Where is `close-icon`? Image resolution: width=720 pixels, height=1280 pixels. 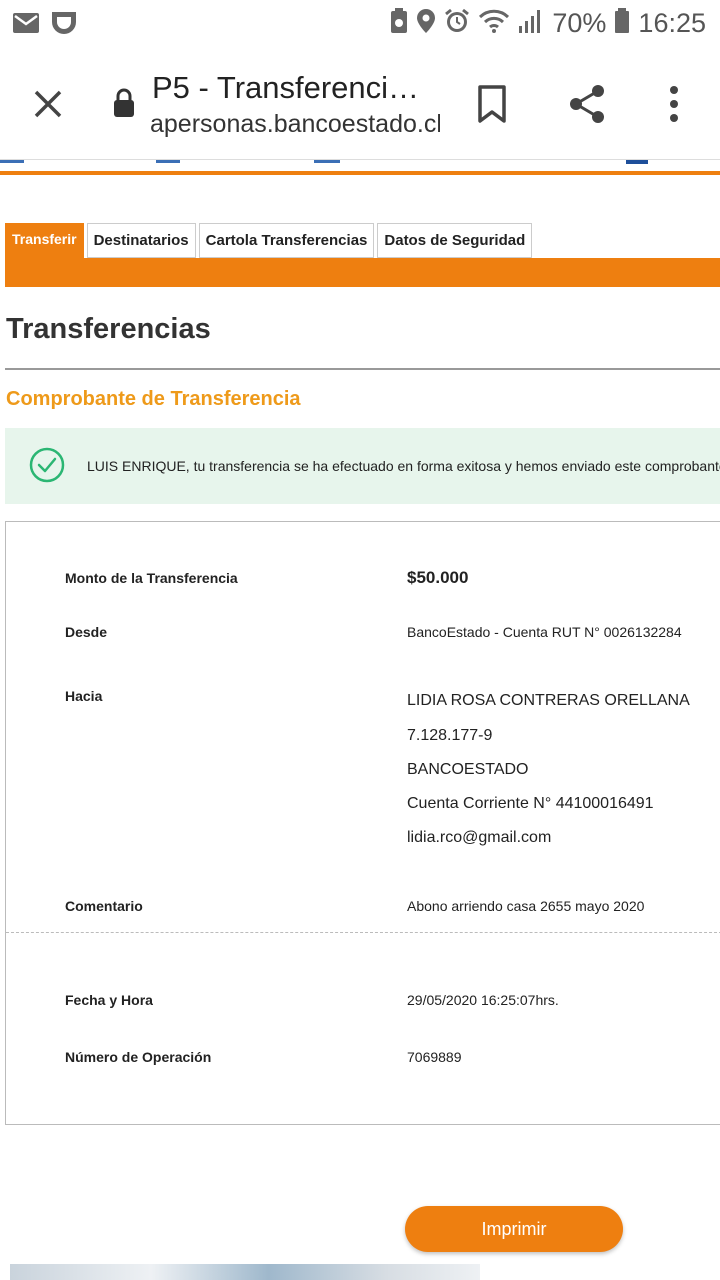
close-icon is located at coordinates (48, 104).